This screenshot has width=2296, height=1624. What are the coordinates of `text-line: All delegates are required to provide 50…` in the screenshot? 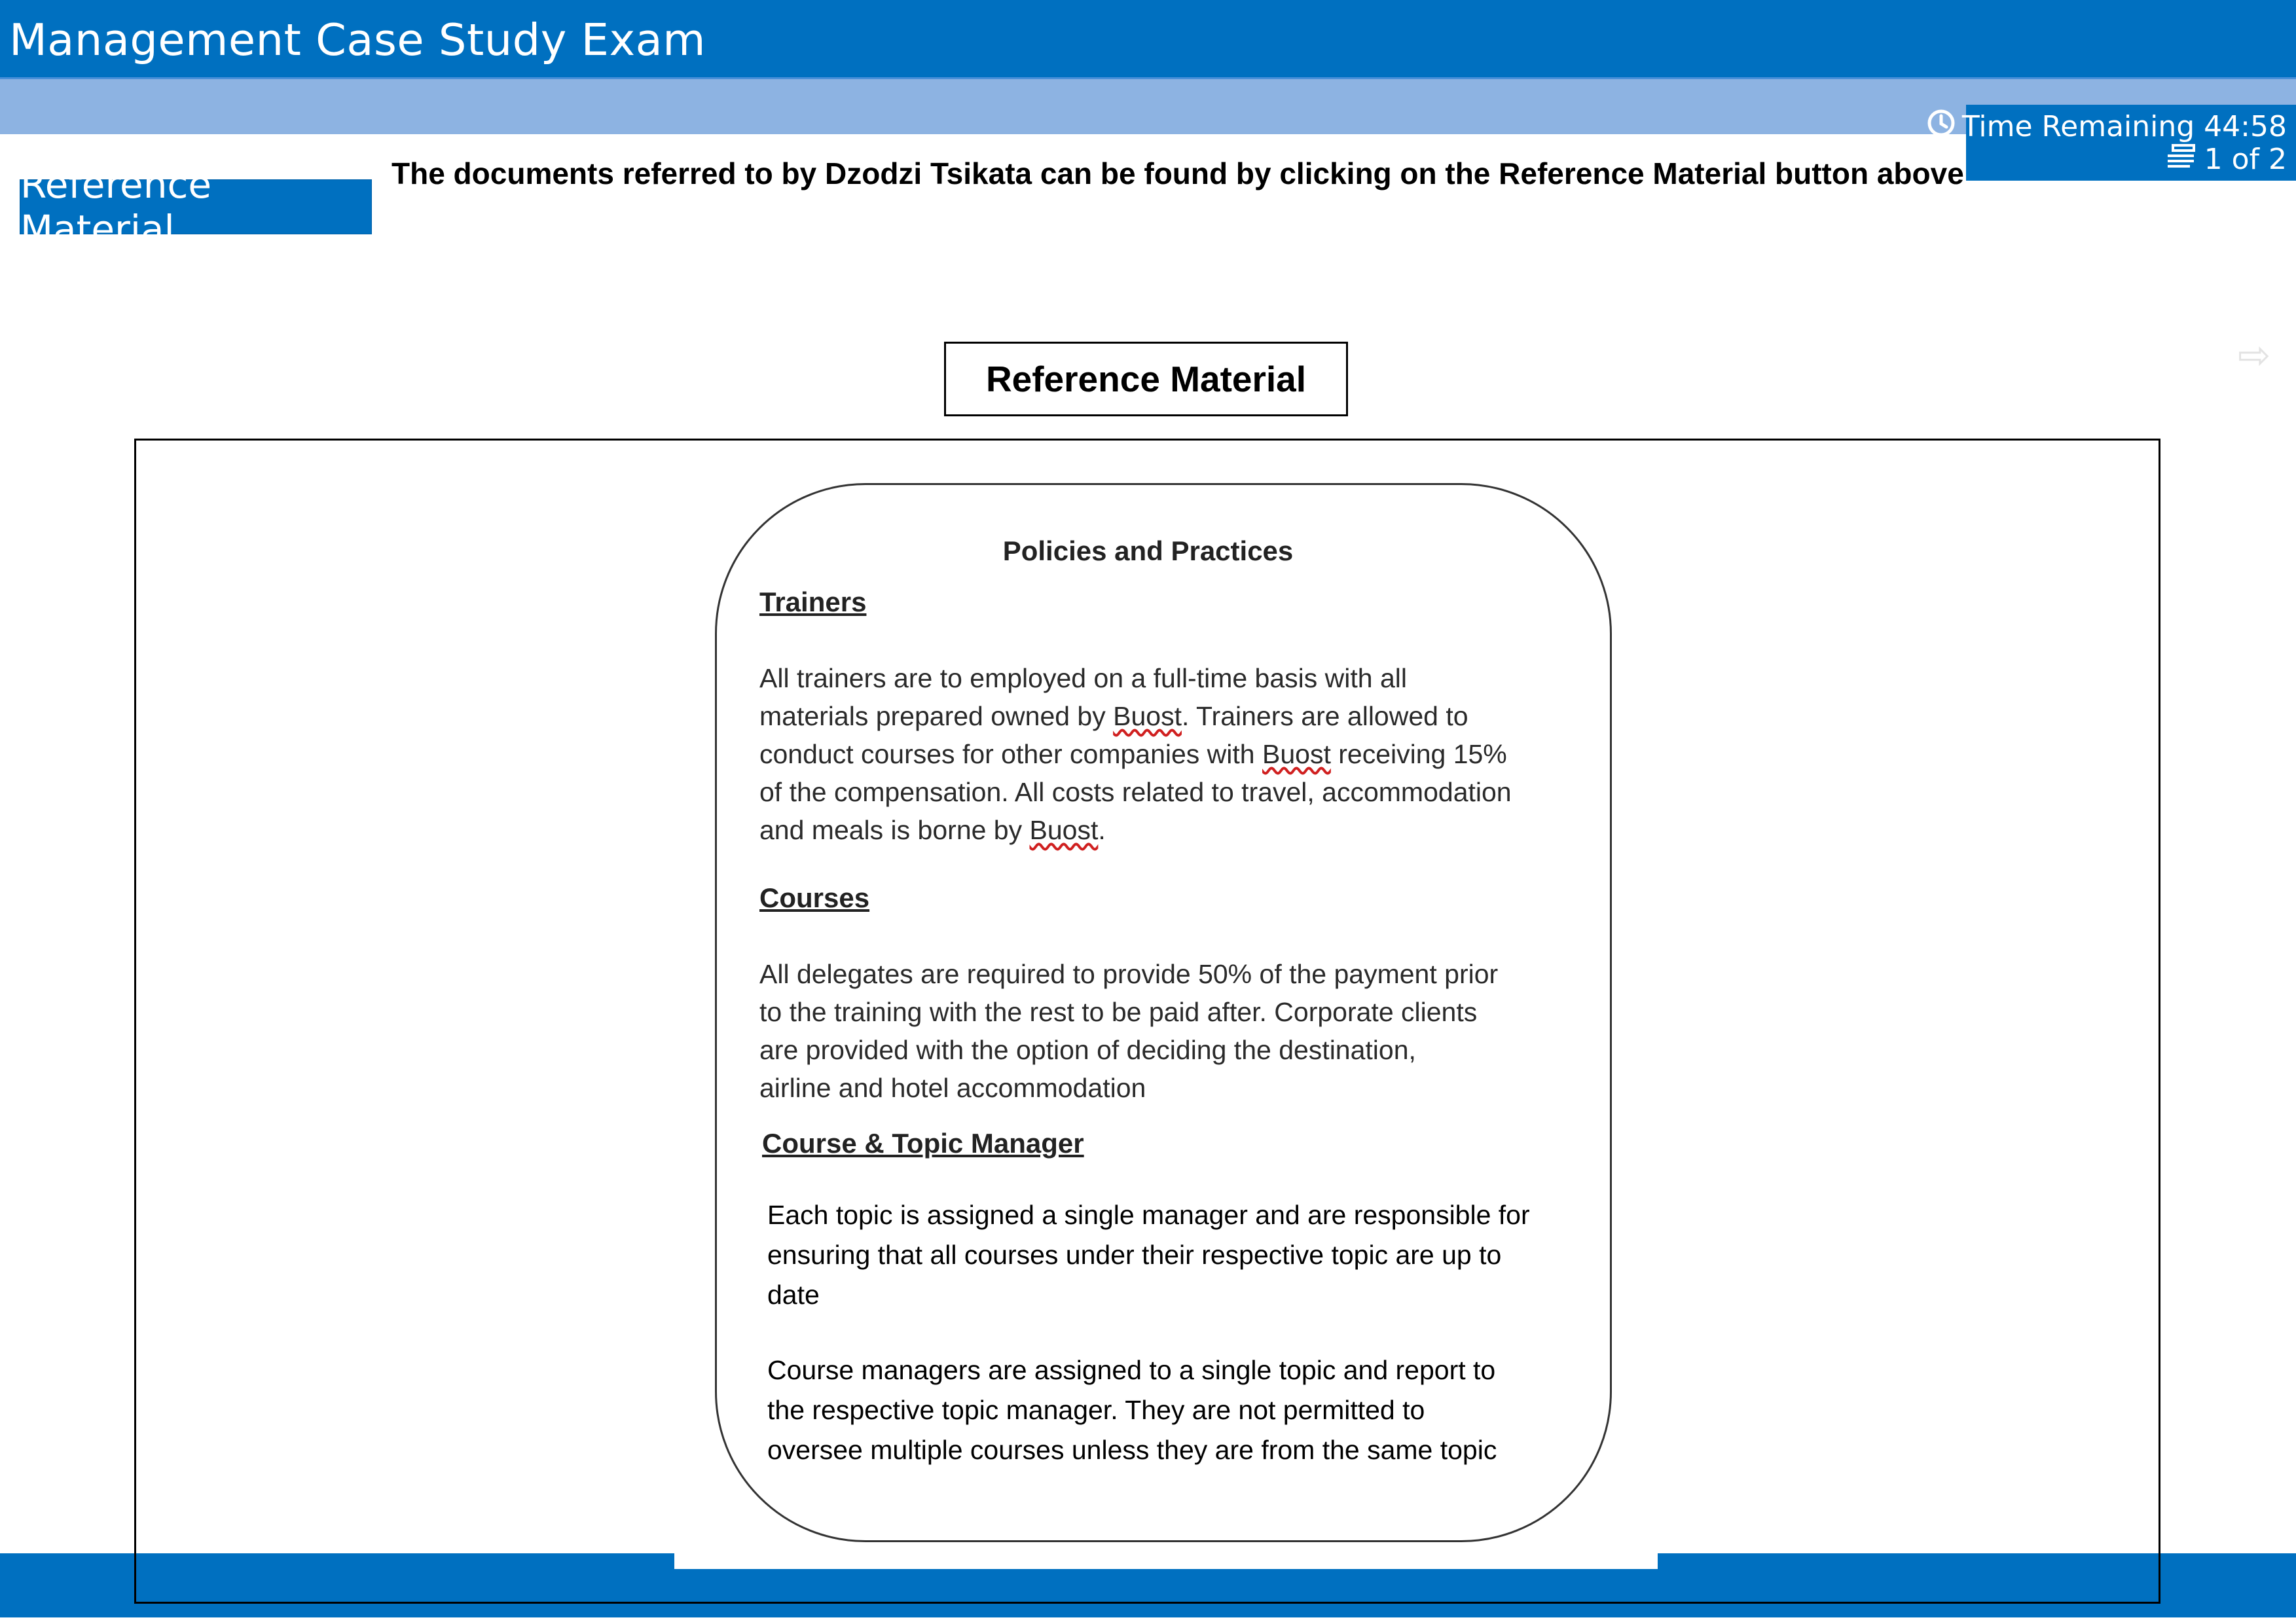 It's located at (1129, 974).